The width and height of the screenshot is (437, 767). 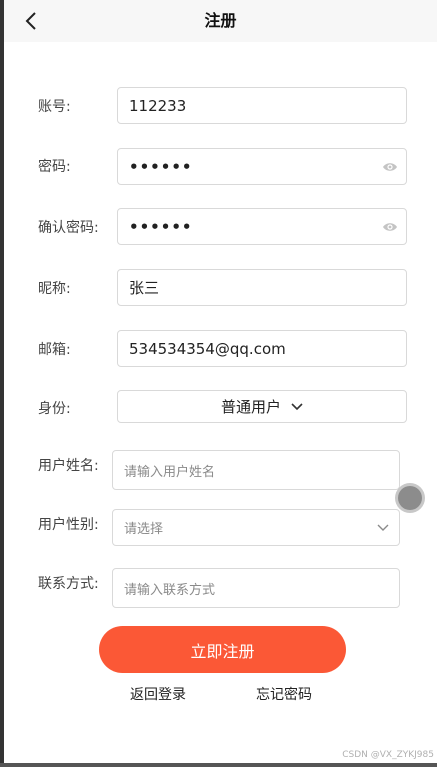 What do you see at coordinates (54, 167) in the screenshot?
I see `password-label: 密码:` at bounding box center [54, 167].